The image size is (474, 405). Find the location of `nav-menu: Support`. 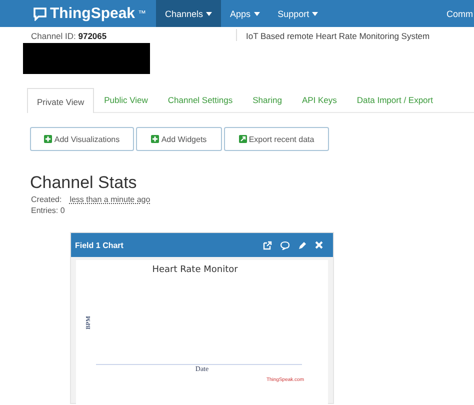

nav-menu: Support is located at coordinates (298, 13).